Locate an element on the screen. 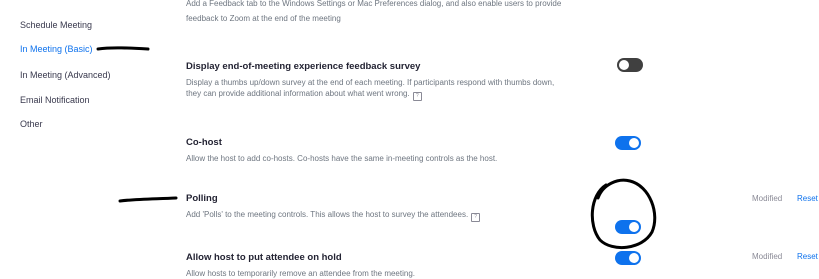 Image resolution: width=819 pixels, height=279 pixels. annotation-stroke-sidebar is located at coordinates (123, 48).